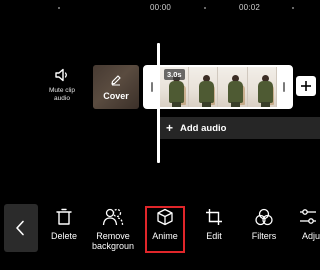  Describe the element at coordinates (214, 236) in the screenshot. I see `edit-label: Edit` at that location.